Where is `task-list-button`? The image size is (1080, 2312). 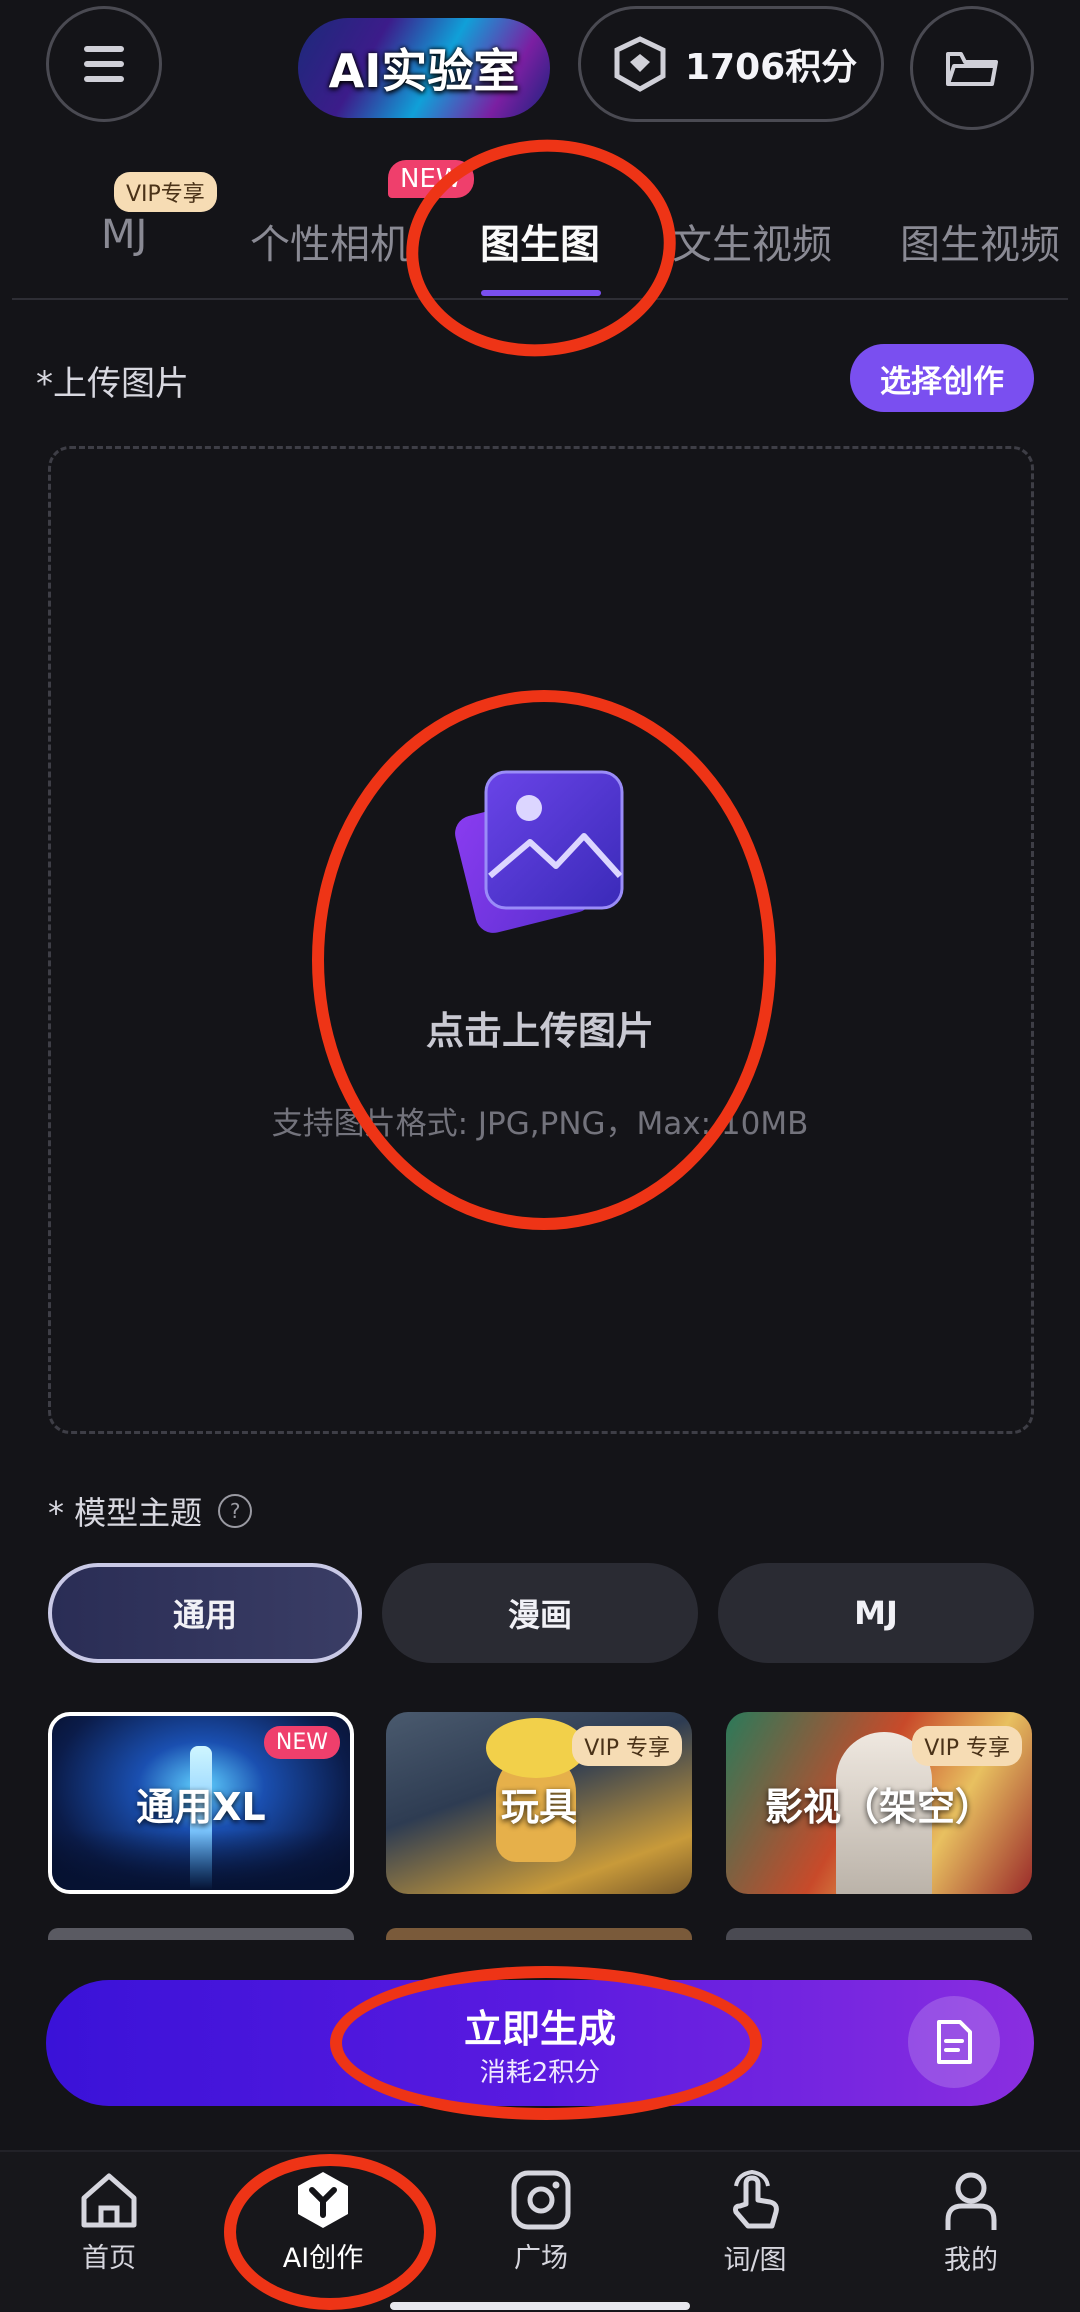
task-list-button is located at coordinates (954, 2042).